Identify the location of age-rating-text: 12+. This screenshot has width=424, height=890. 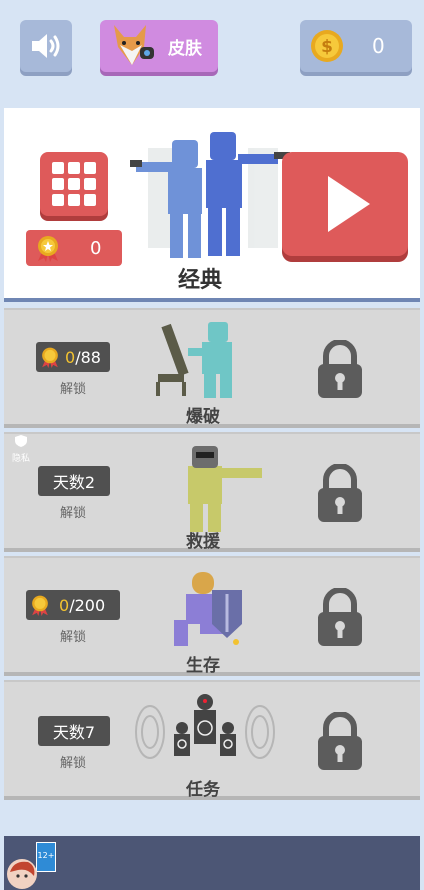
(46, 855).